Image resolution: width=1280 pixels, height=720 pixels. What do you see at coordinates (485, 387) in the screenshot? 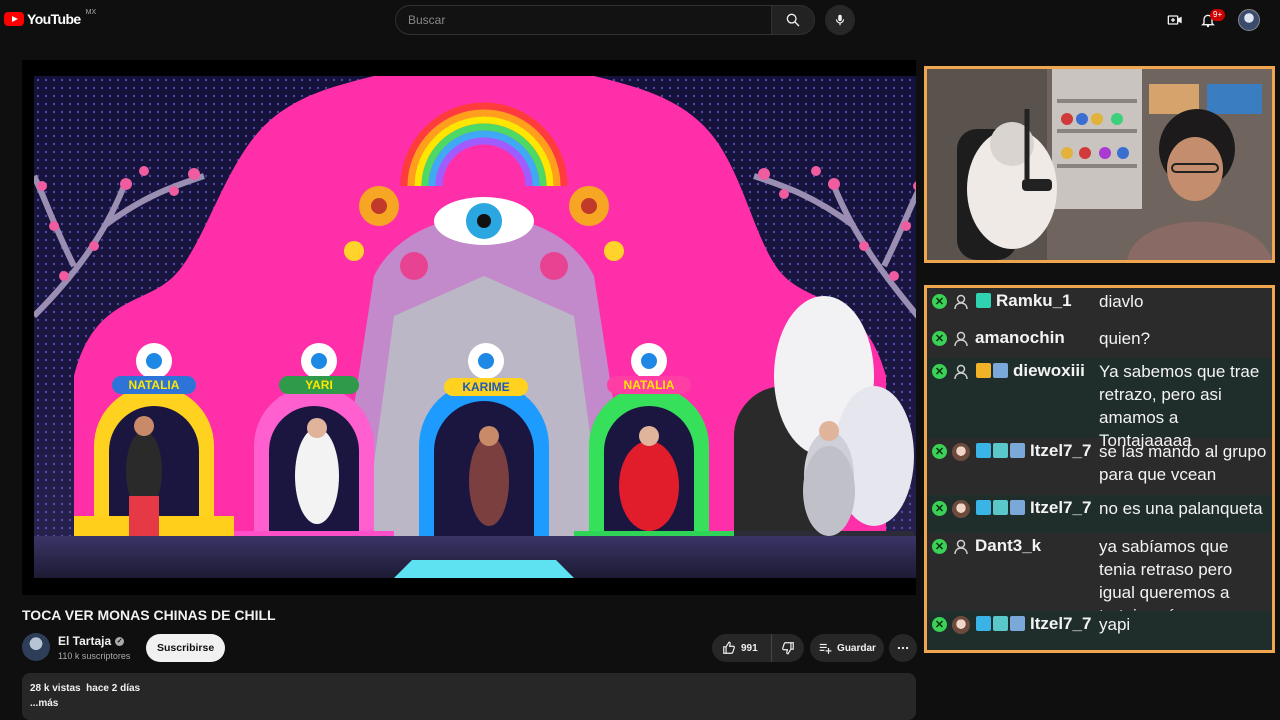
I see `sign-label-3: KARIME` at bounding box center [485, 387].